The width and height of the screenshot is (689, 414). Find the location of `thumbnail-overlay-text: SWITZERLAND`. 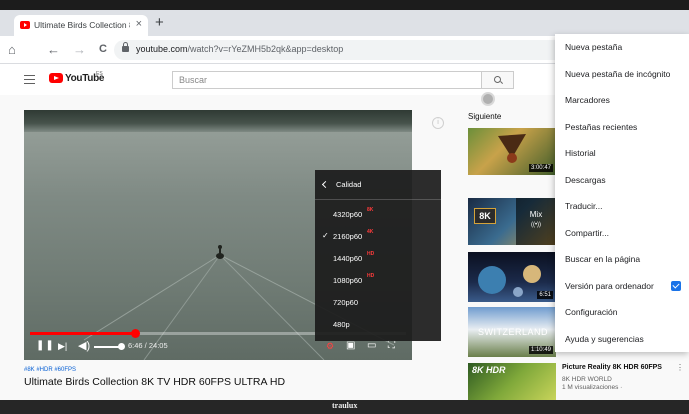

thumbnail-overlay-text: SWITZERLAND is located at coordinates (513, 332).